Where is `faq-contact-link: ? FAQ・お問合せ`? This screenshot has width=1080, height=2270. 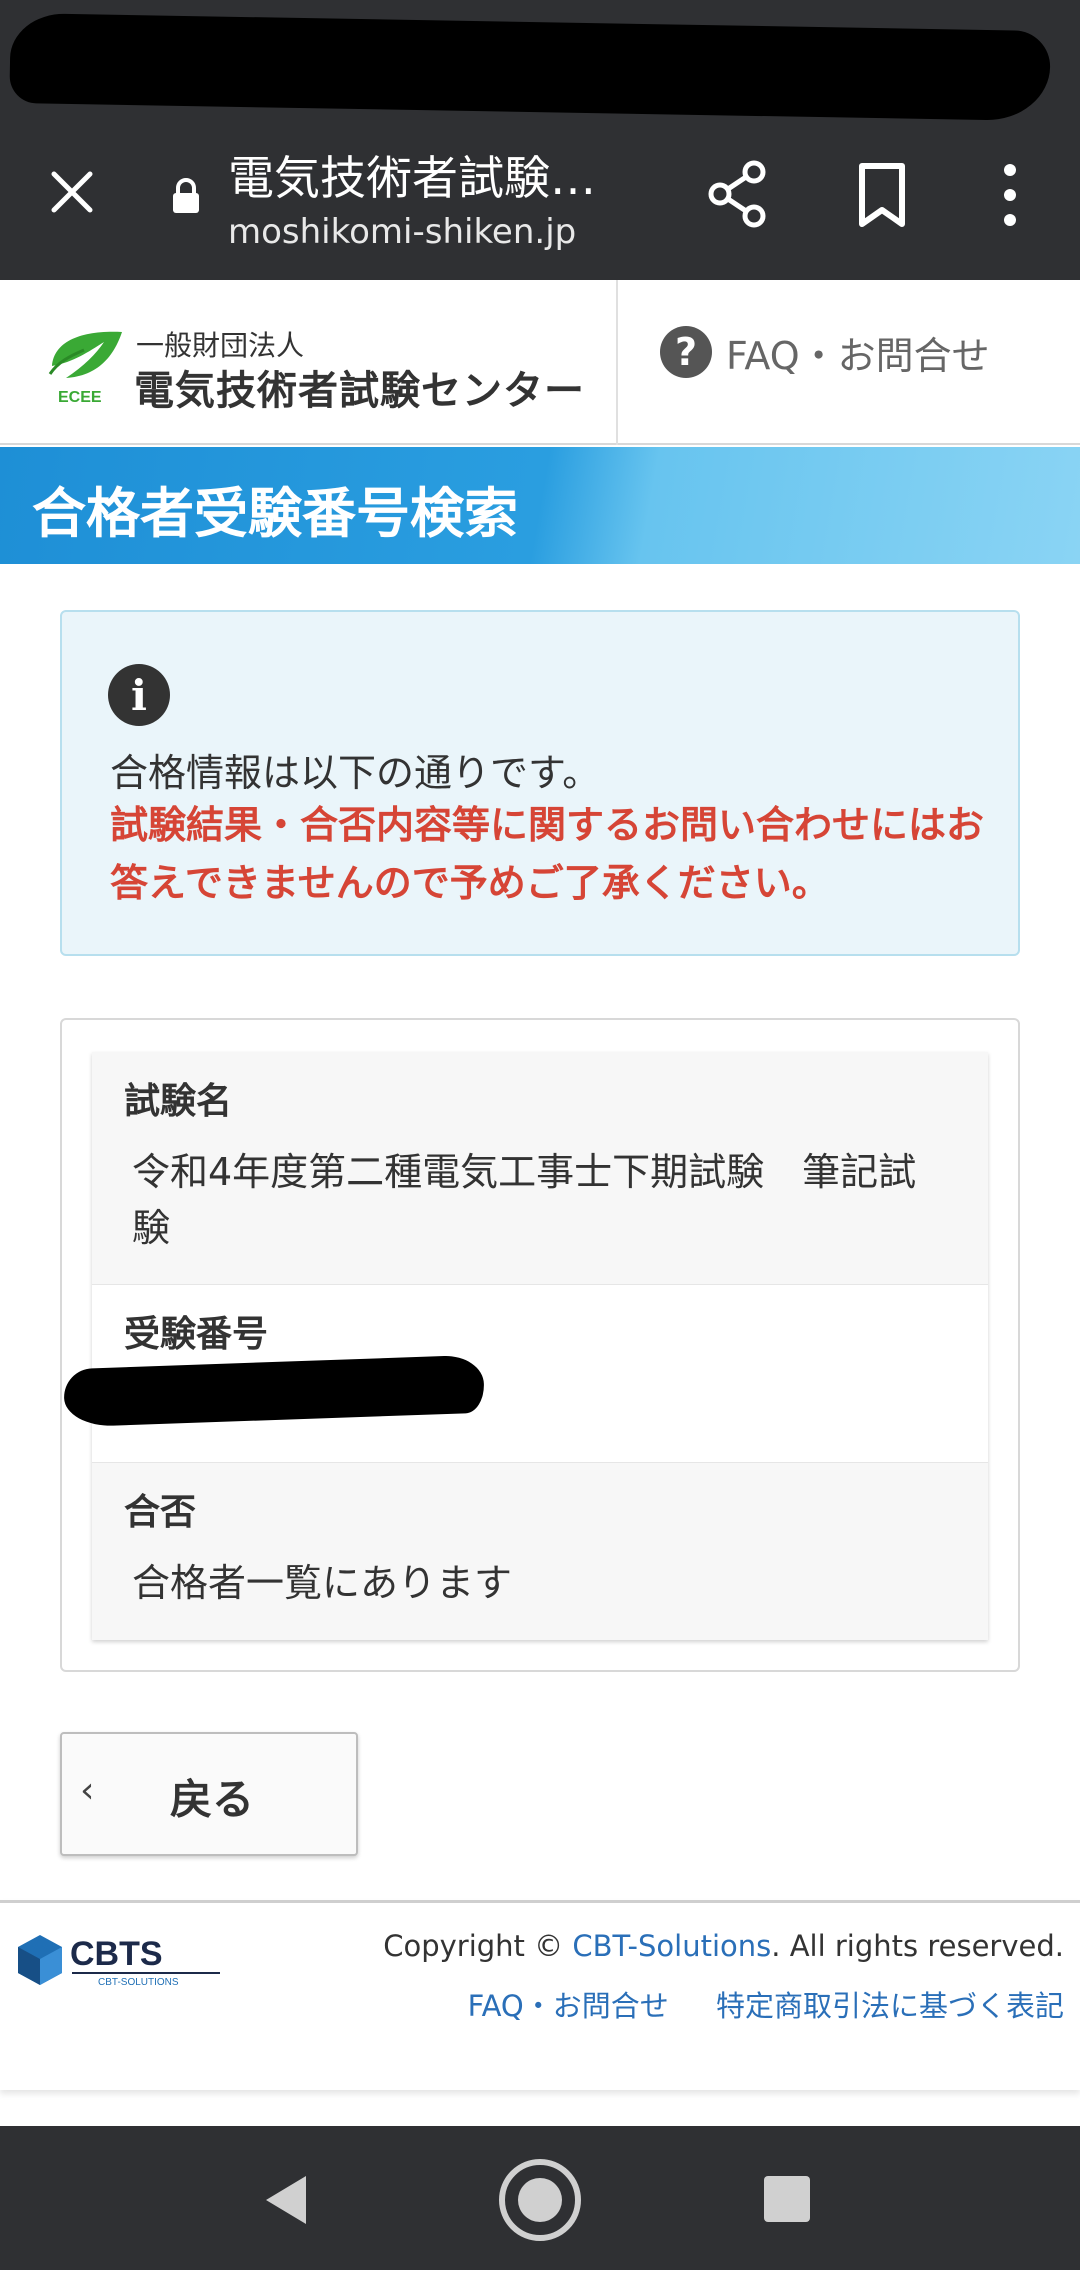
faq-contact-link: ? FAQ・お問合せ is located at coordinates (825, 352).